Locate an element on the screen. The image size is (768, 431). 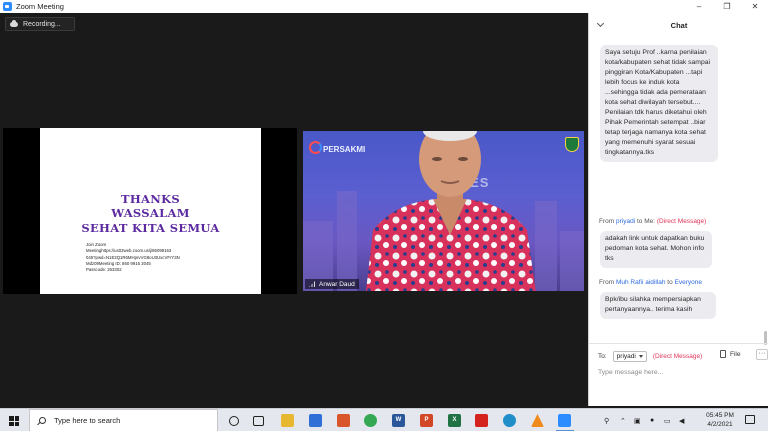
recipient-row: To: priyadi (Direct Message) File ··· is located at coordinates (683, 355).